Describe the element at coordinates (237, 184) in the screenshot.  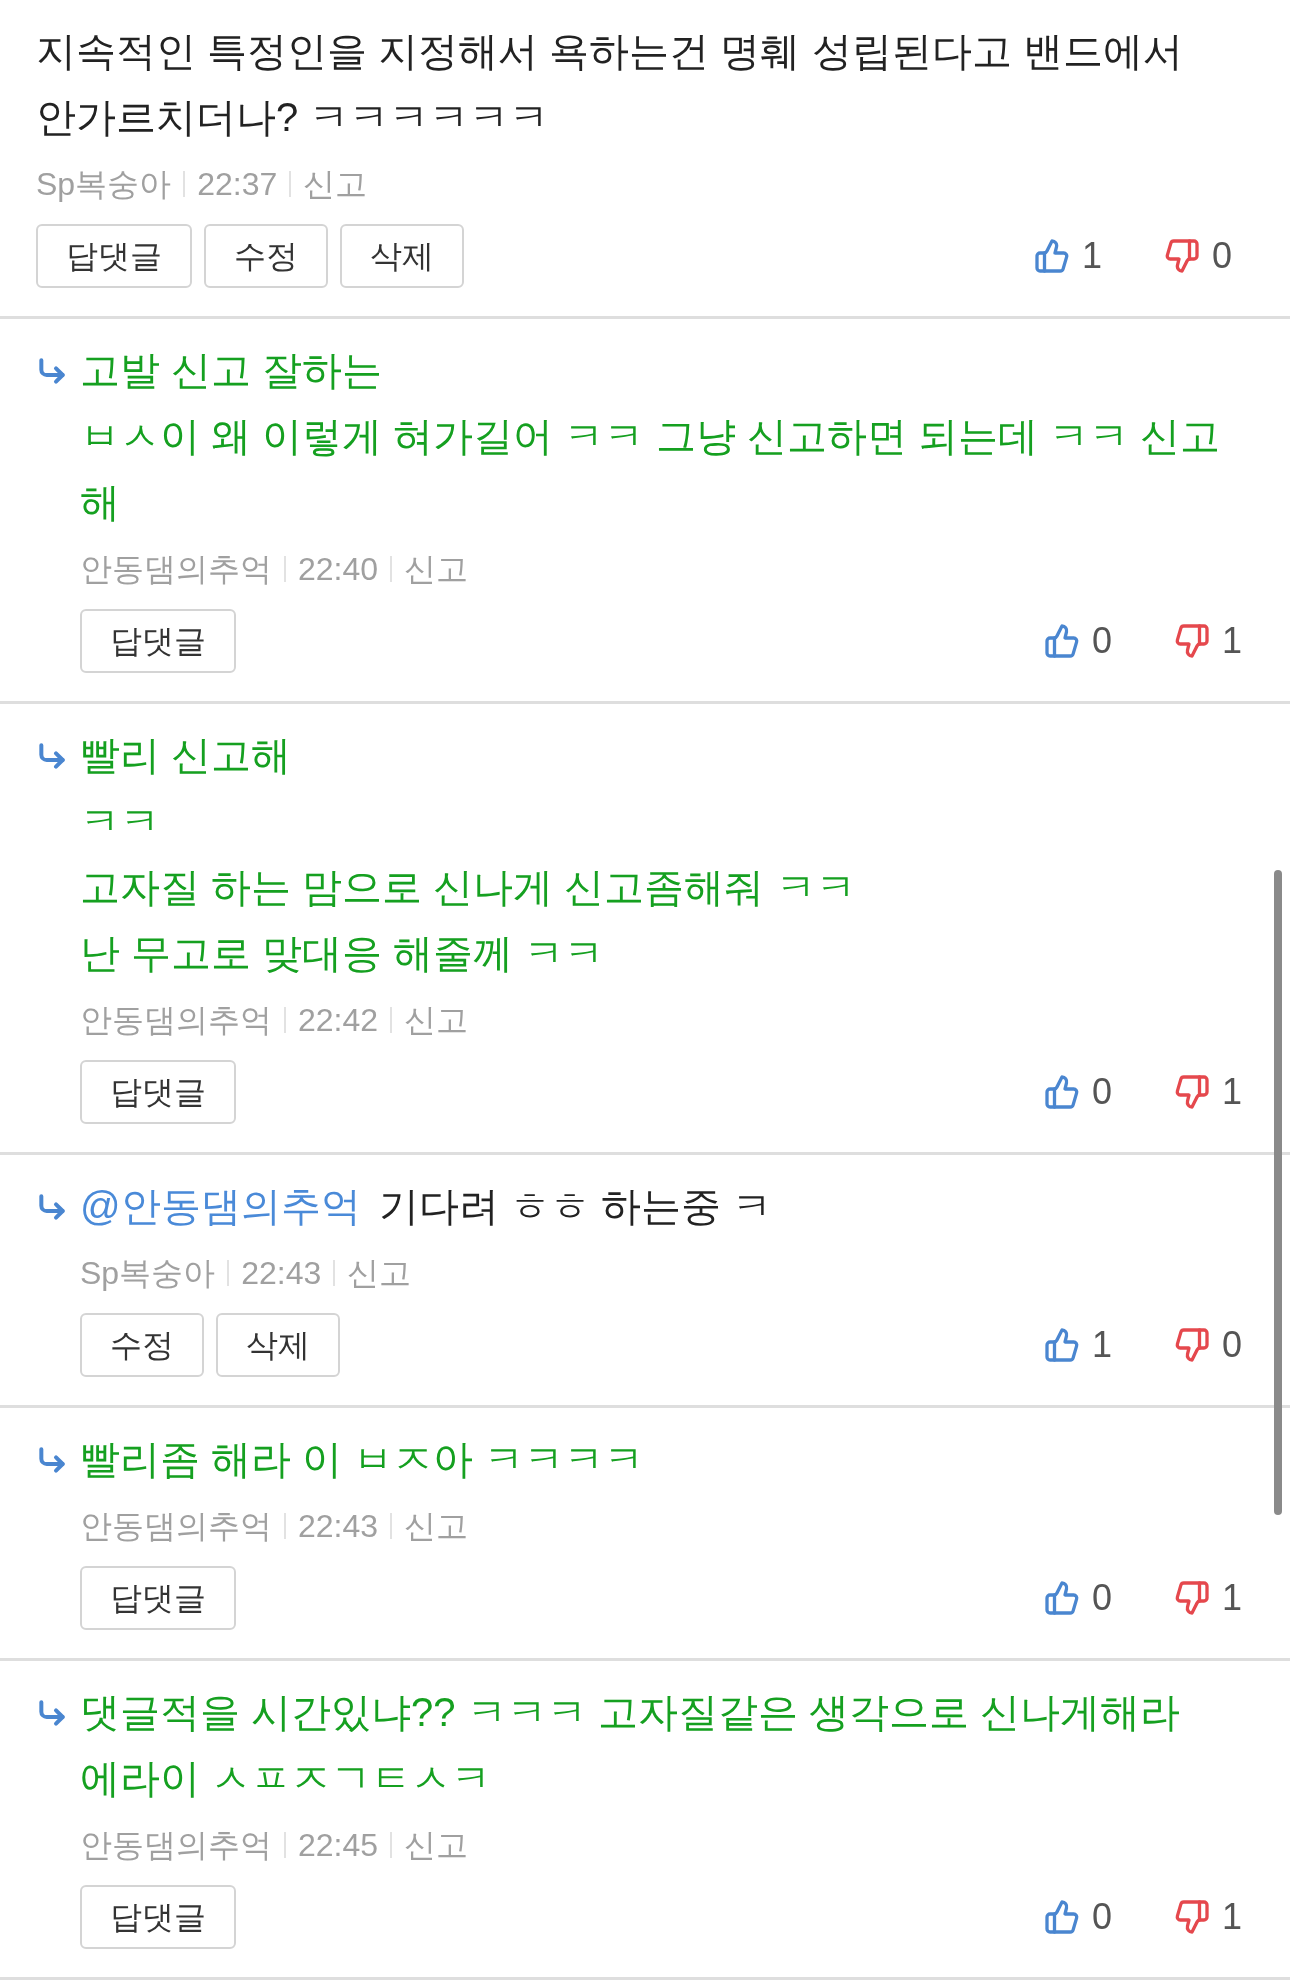
I see `comment-time: 22:37` at that location.